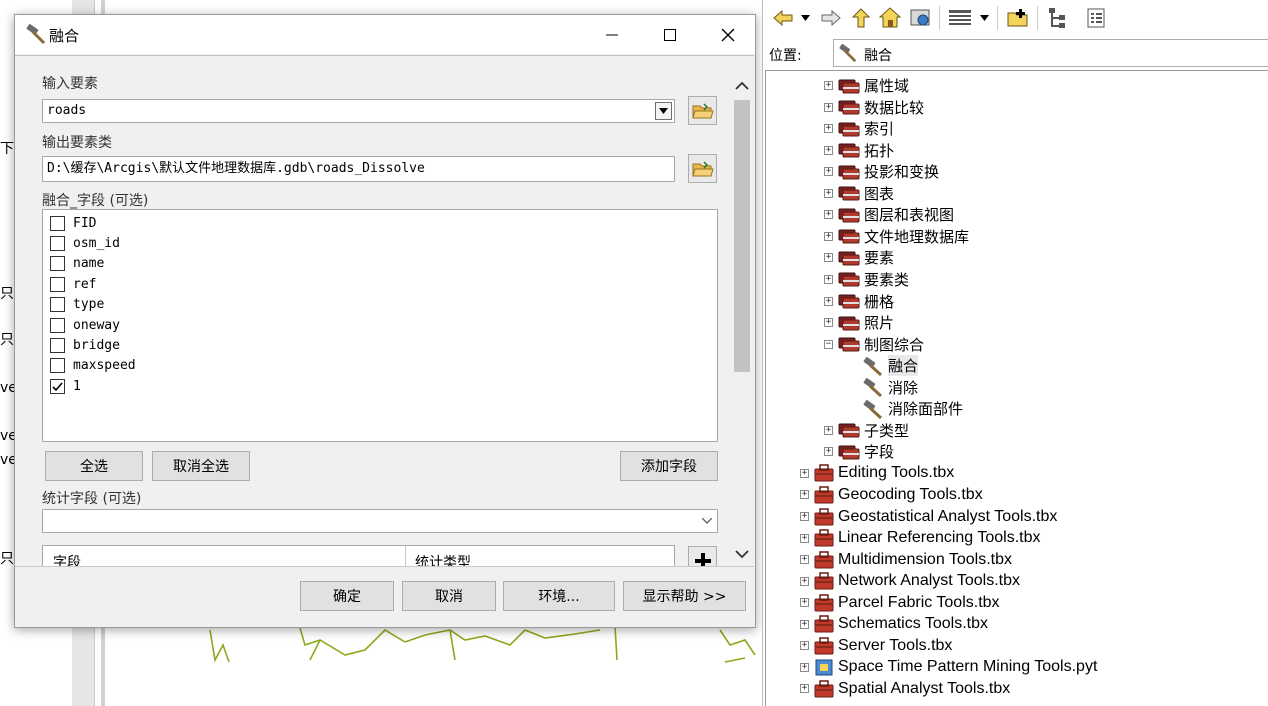  Describe the element at coordinates (93, 366) in the screenshot. I see `field-checkbox-row: maxspeed` at that location.